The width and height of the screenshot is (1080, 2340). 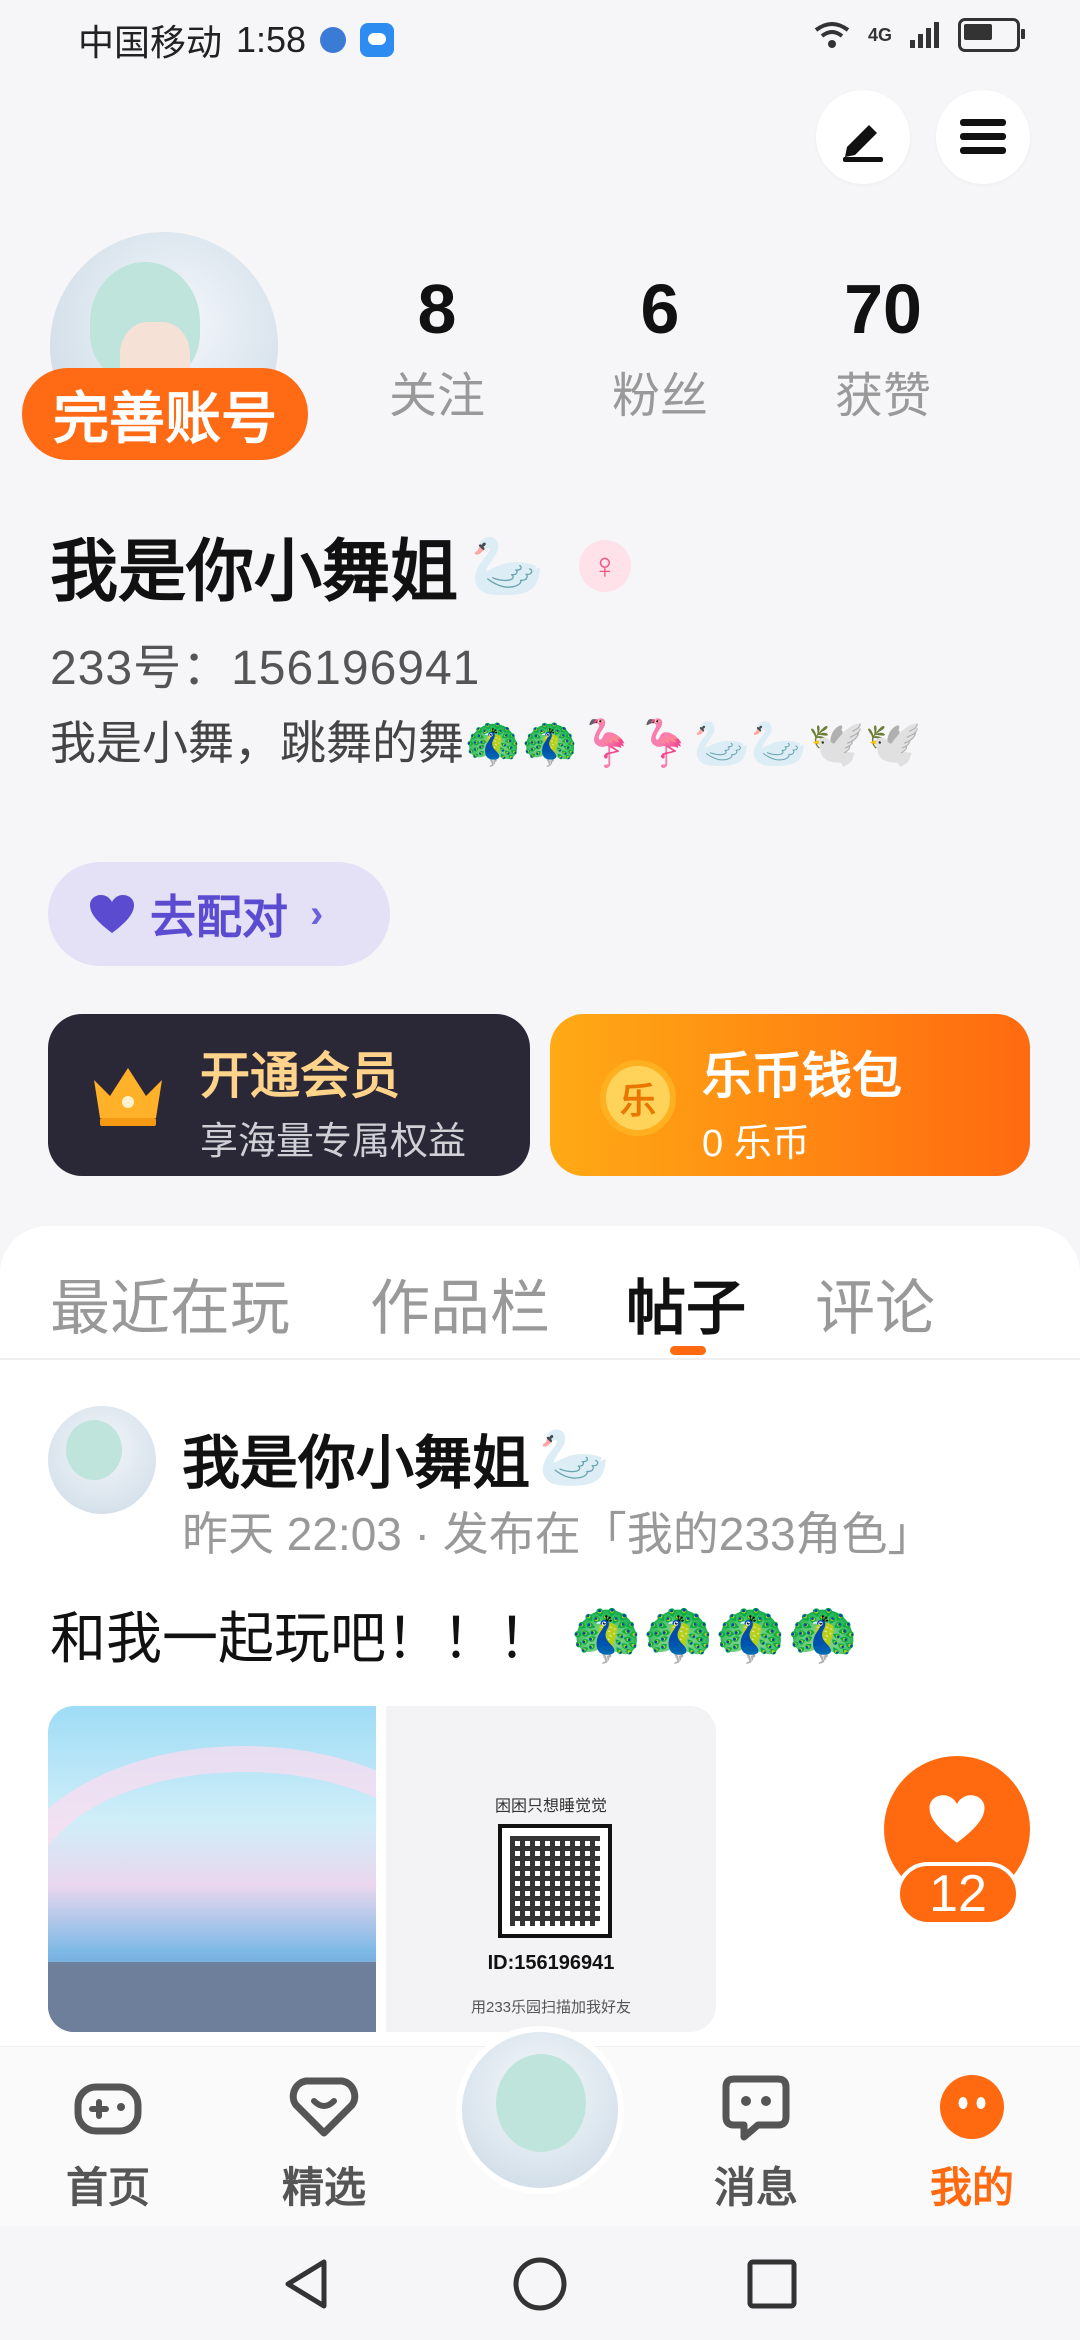 What do you see at coordinates (265, 668) in the screenshot?
I see `user-id: 233号：156196941` at bounding box center [265, 668].